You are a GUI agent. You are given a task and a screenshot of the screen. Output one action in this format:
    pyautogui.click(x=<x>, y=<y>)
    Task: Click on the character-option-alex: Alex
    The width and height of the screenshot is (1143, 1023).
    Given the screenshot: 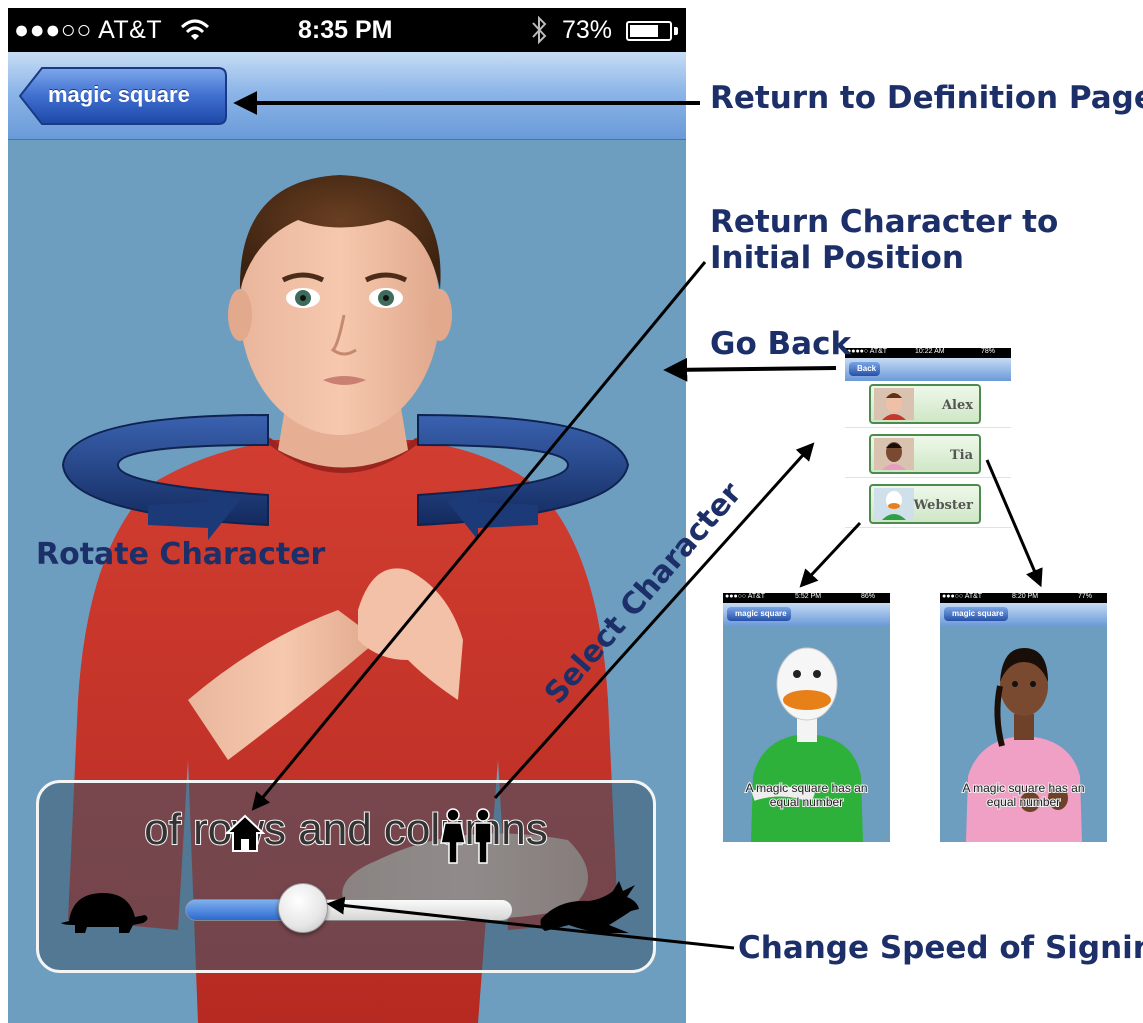 What is the action you would take?
    pyautogui.click(x=928, y=403)
    